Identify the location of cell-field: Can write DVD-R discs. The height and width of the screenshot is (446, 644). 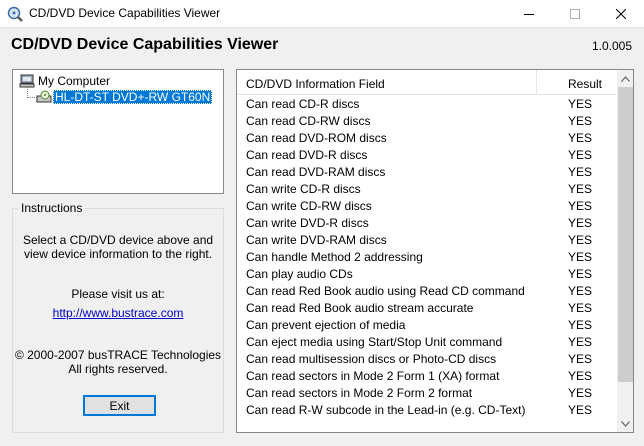
(307, 223).